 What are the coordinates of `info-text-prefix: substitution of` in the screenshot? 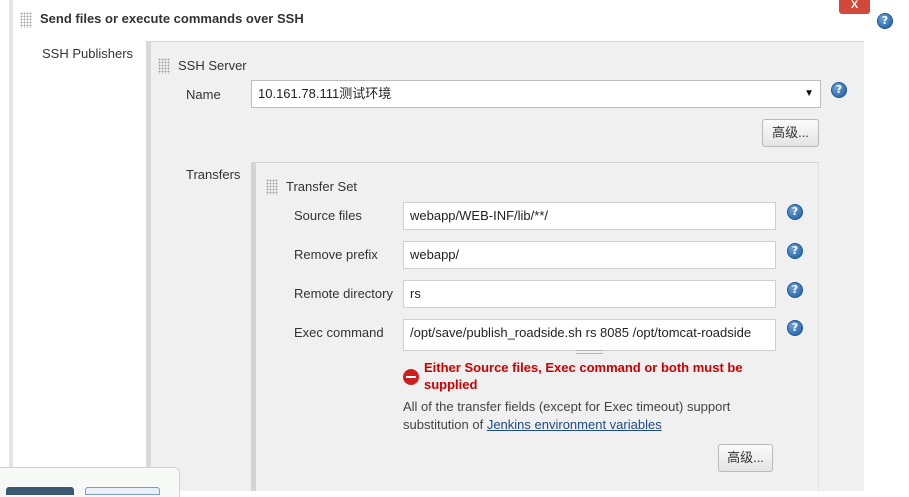 It's located at (445, 424).